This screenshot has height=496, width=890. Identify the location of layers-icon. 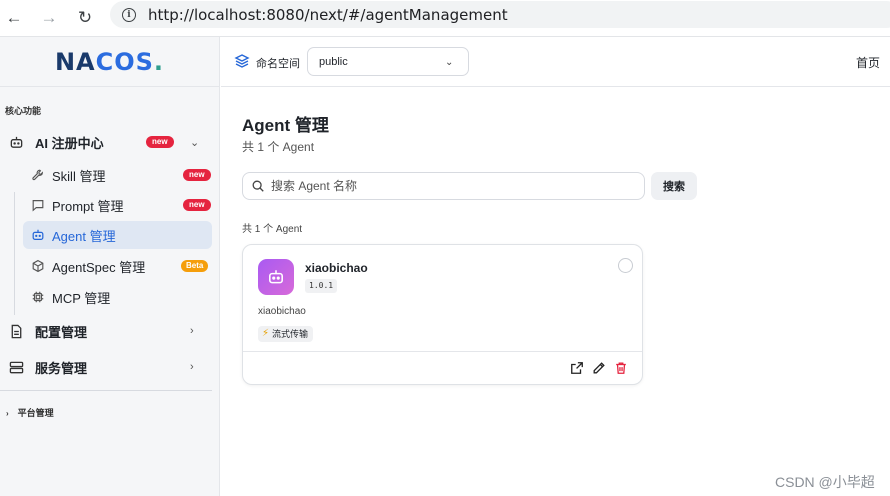
(242, 61).